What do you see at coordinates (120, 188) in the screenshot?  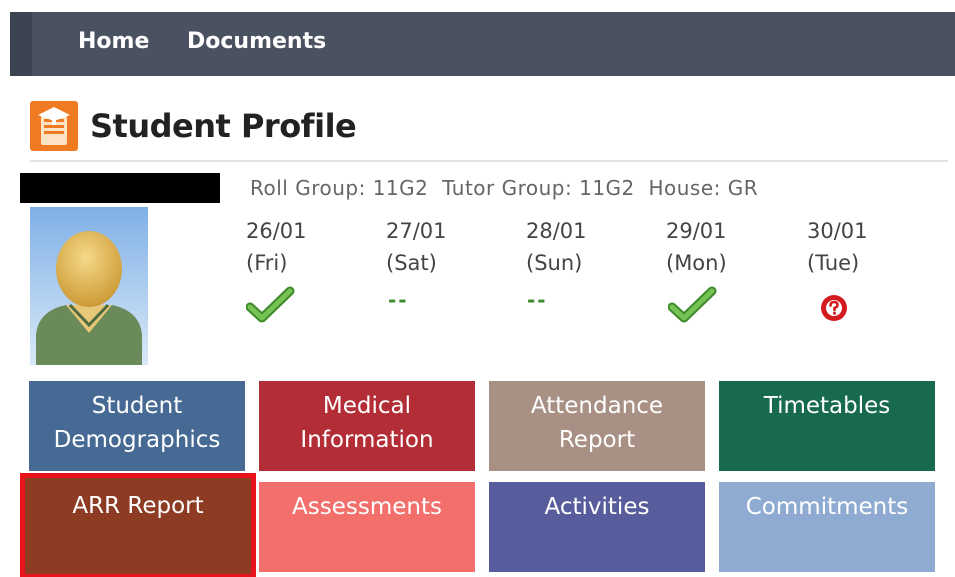 I see `redacted-student-name` at bounding box center [120, 188].